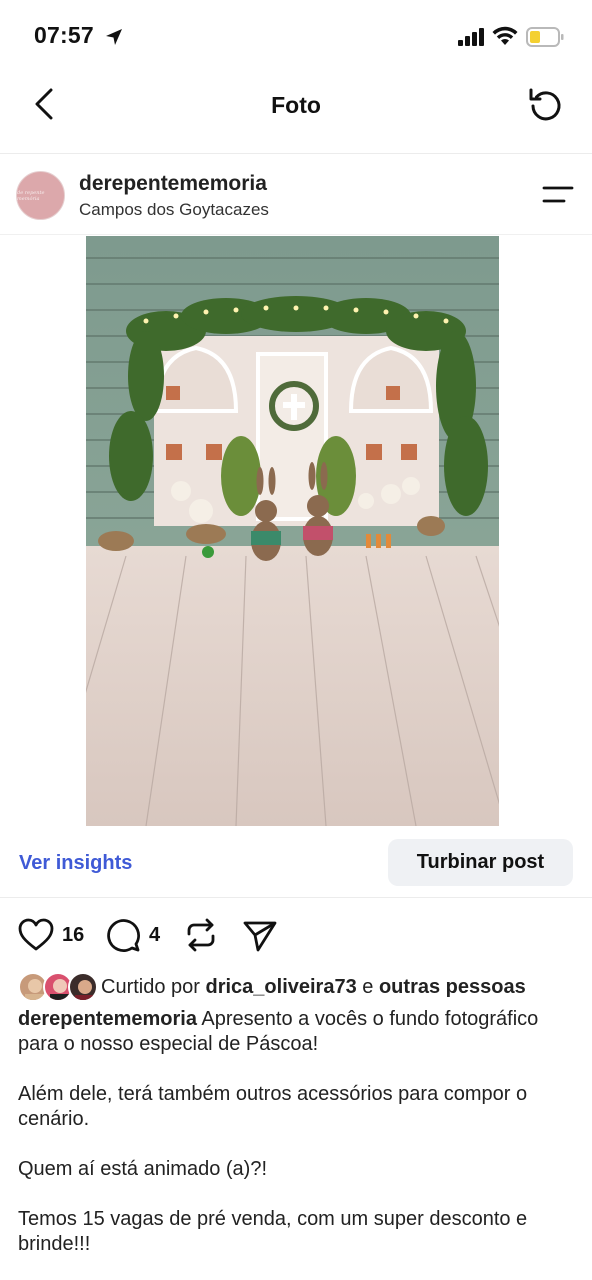  What do you see at coordinates (480, 862) in the screenshot?
I see `boost-post-button: Turbinar post` at bounding box center [480, 862].